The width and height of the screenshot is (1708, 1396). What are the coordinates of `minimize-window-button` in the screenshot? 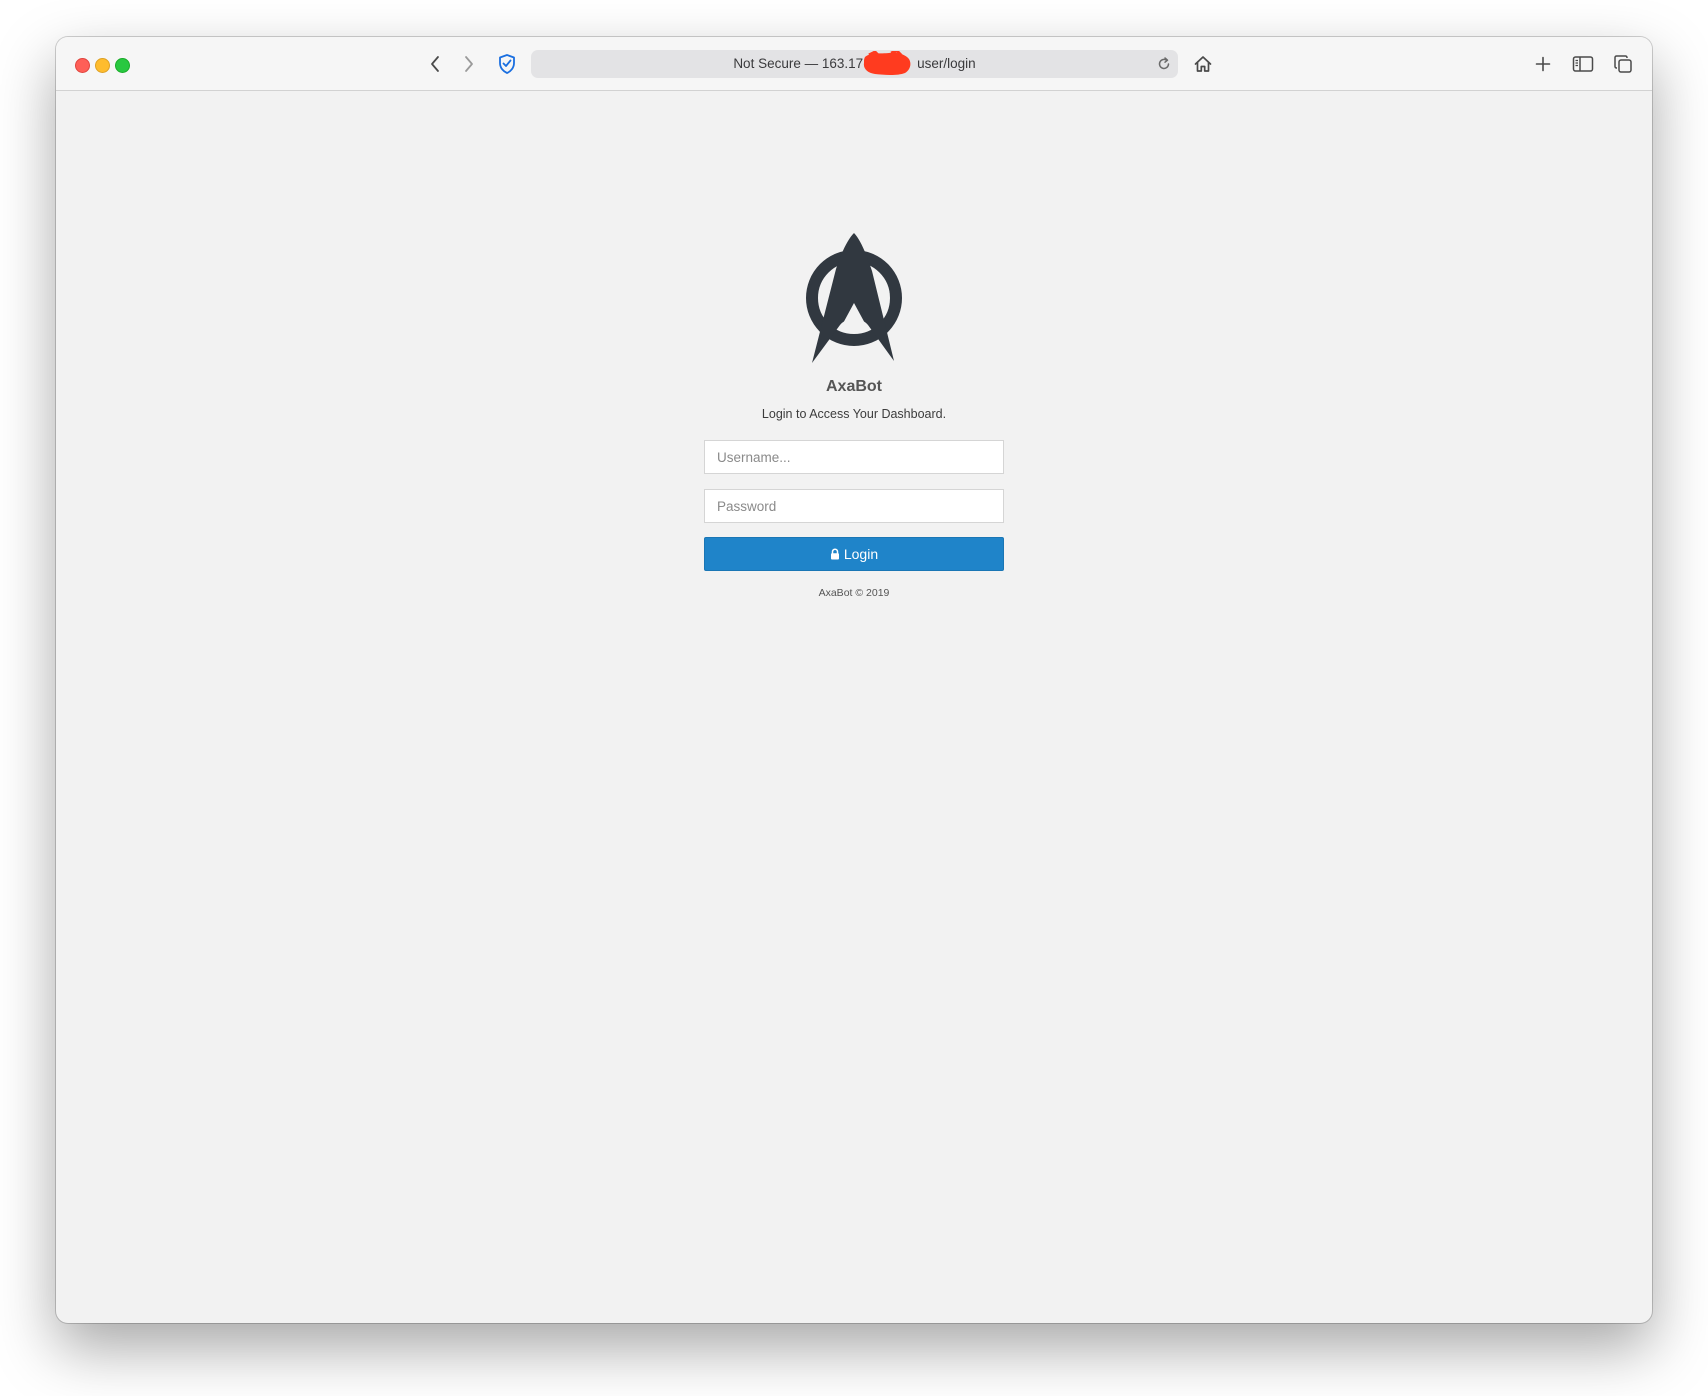 It's located at (102, 65).